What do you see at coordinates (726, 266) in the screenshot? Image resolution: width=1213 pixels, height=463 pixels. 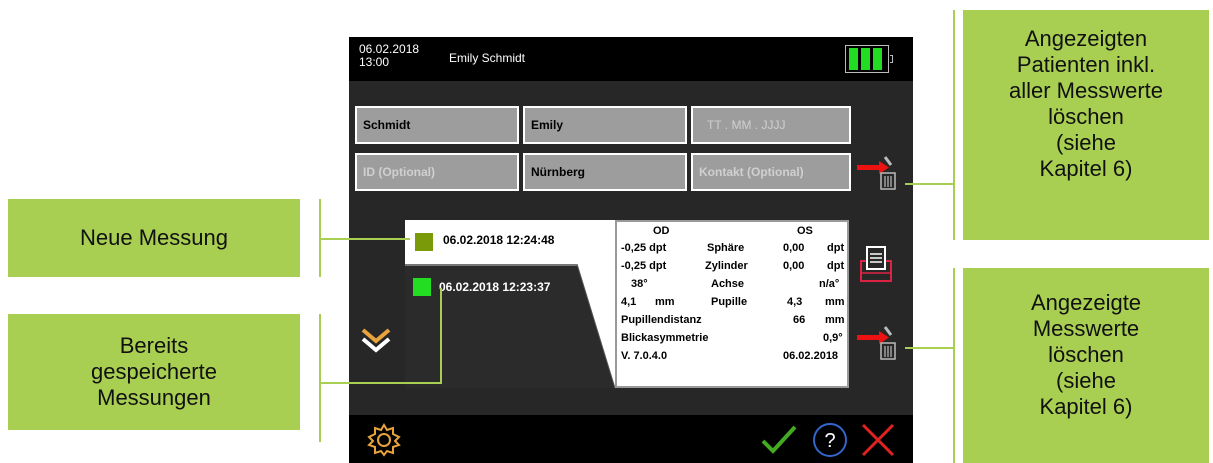 I see `cylinder-label: Zylinder` at bounding box center [726, 266].